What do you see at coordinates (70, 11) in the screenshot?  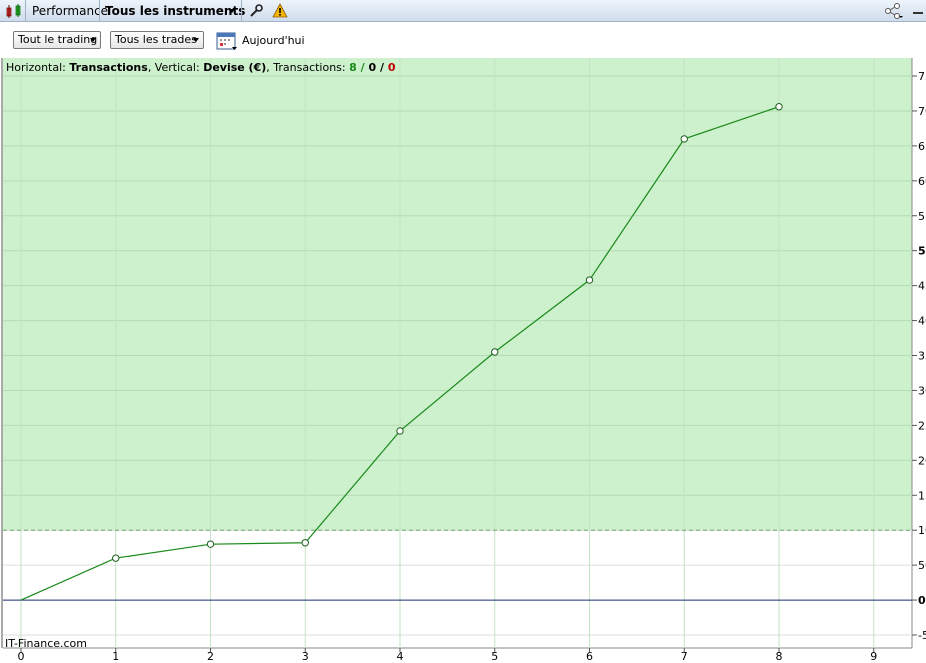 I see `tab-performance: Performance` at bounding box center [70, 11].